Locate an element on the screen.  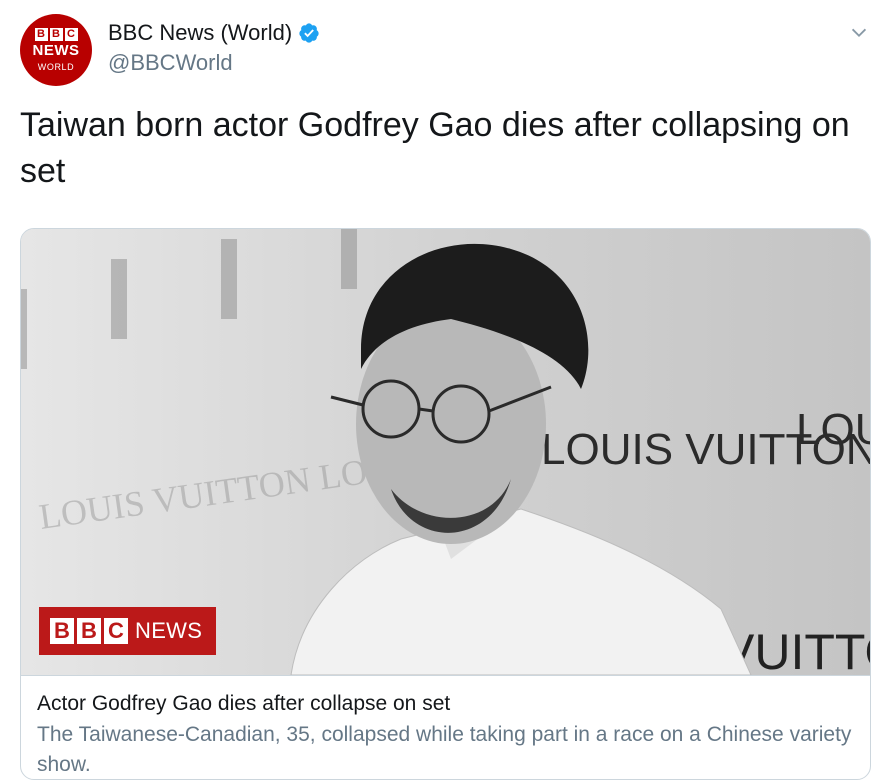
author-names: BBC News (World) @BBCWorld is located at coordinates (214, 48).